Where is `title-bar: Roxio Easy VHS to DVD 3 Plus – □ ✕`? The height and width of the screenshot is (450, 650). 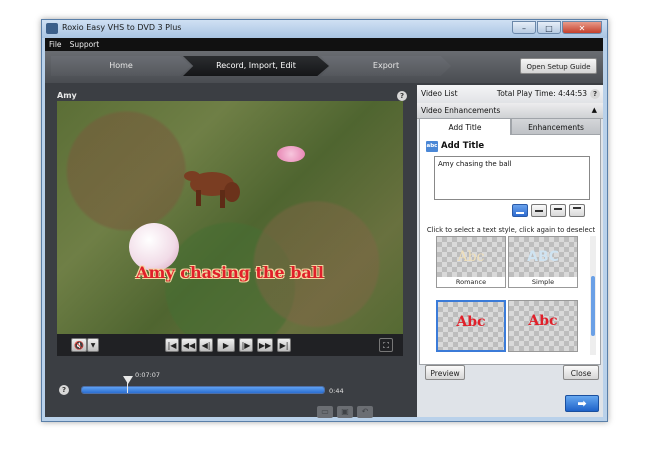 title-bar: Roxio Easy VHS to DVD 3 Plus – □ ✕ is located at coordinates (324, 29).